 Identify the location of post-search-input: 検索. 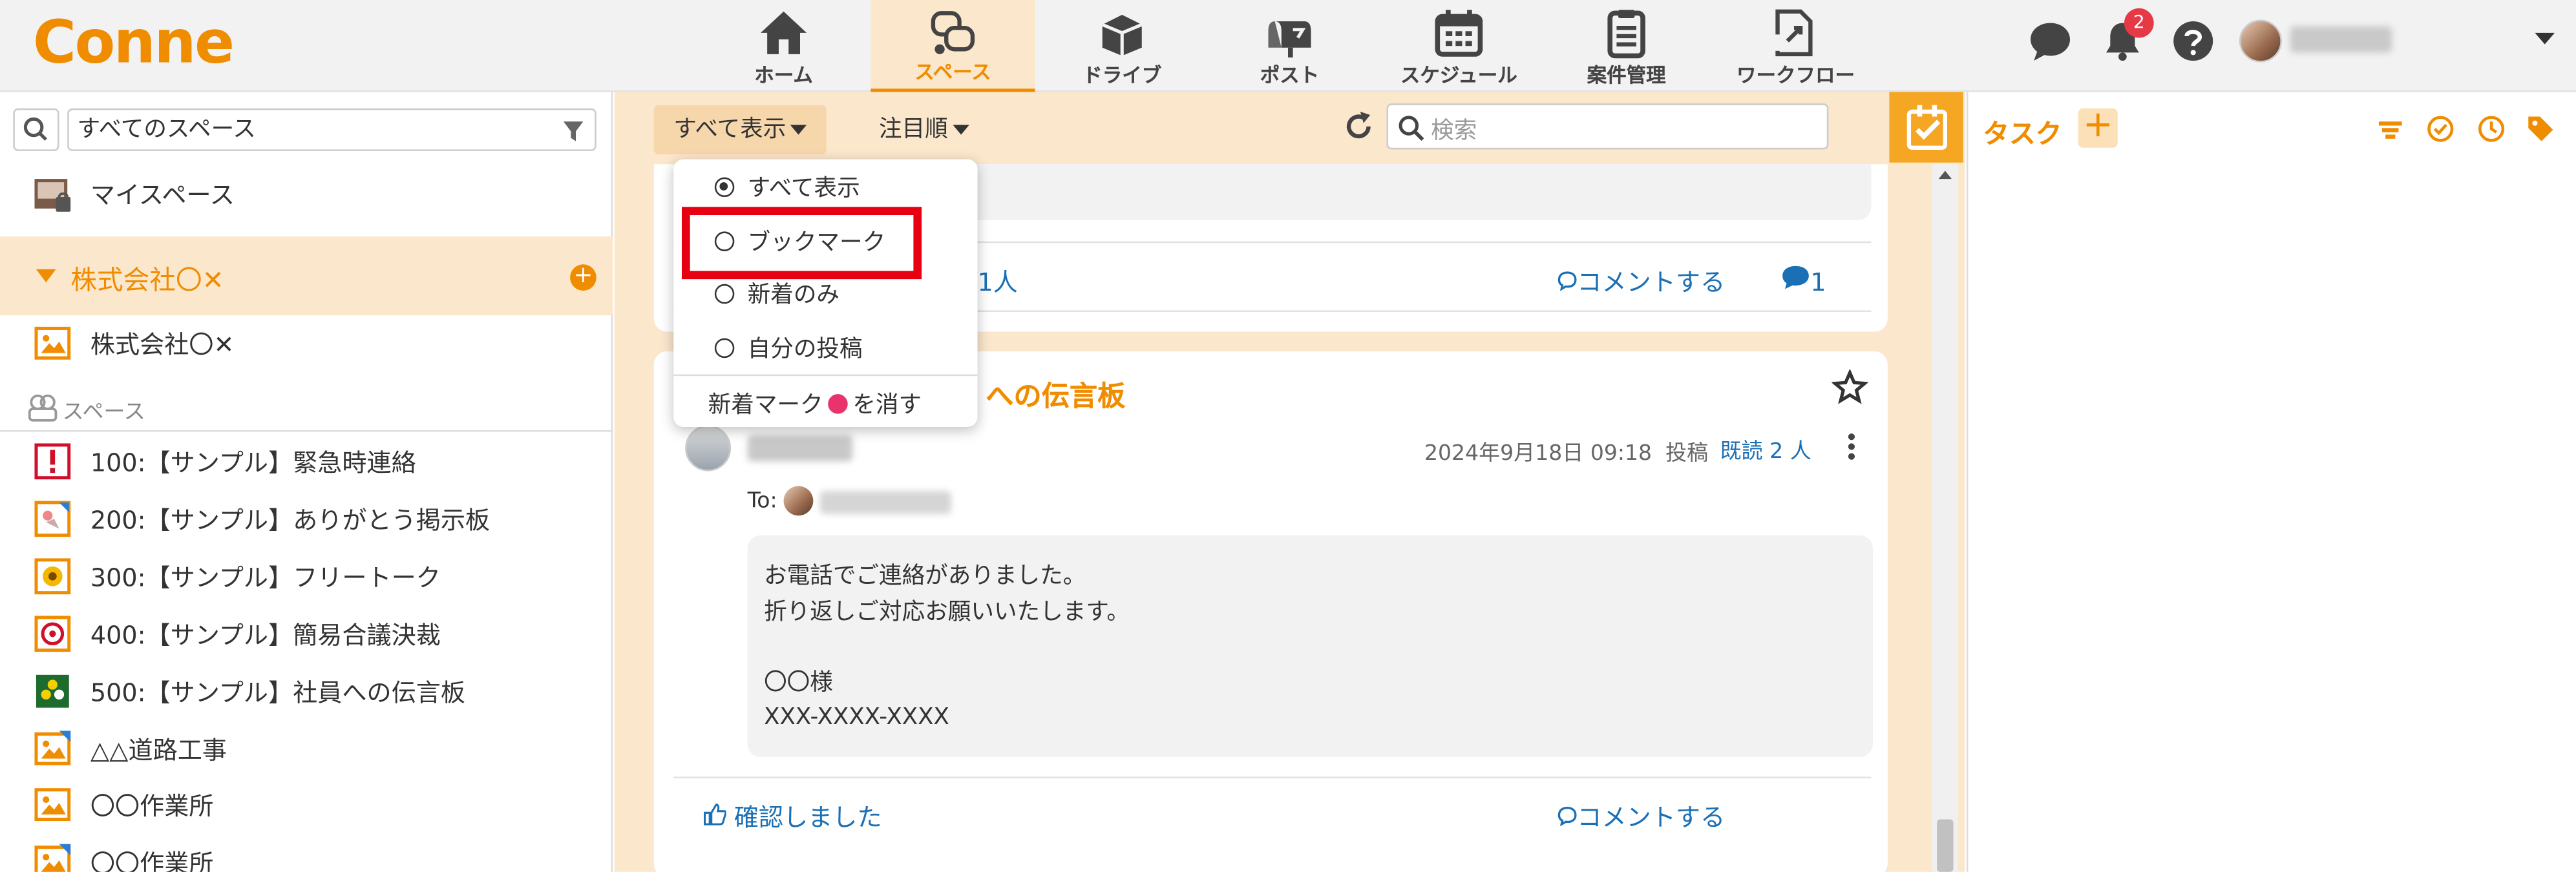
(1607, 126).